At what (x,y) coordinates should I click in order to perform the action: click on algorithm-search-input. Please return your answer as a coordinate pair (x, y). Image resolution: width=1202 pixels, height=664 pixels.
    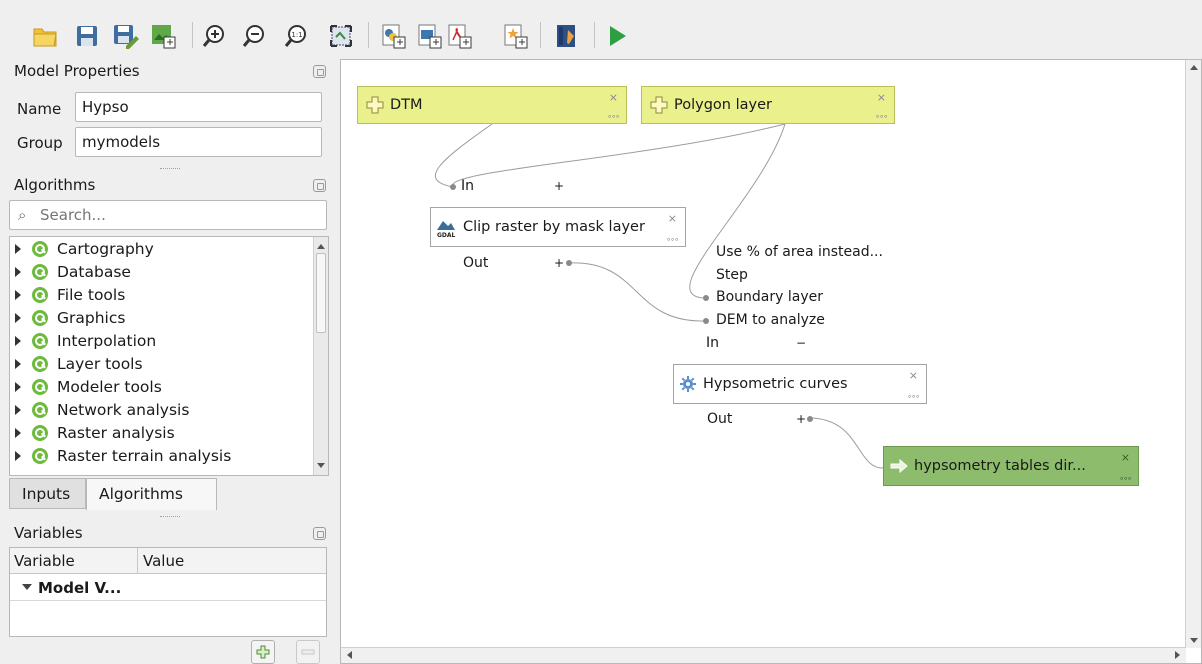
    Looking at the image, I should click on (180, 215).